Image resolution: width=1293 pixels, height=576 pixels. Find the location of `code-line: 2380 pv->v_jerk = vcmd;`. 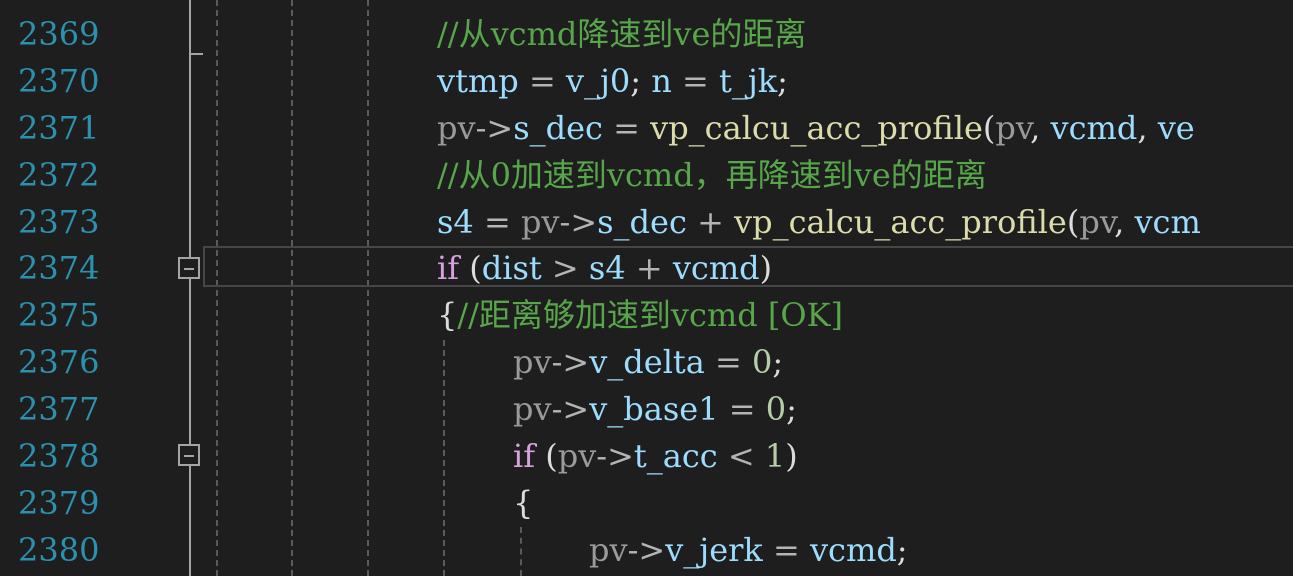

code-line: 2380 pv->v_jerk = vcmd; is located at coordinates (646, 550).